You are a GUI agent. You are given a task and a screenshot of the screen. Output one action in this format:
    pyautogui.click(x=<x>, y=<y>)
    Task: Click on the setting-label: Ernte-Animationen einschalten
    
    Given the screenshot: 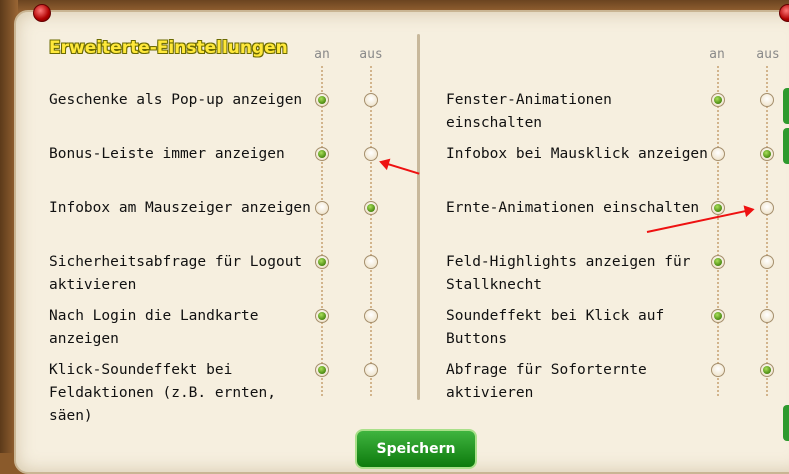 What is the action you would take?
    pyautogui.click(x=573, y=208)
    